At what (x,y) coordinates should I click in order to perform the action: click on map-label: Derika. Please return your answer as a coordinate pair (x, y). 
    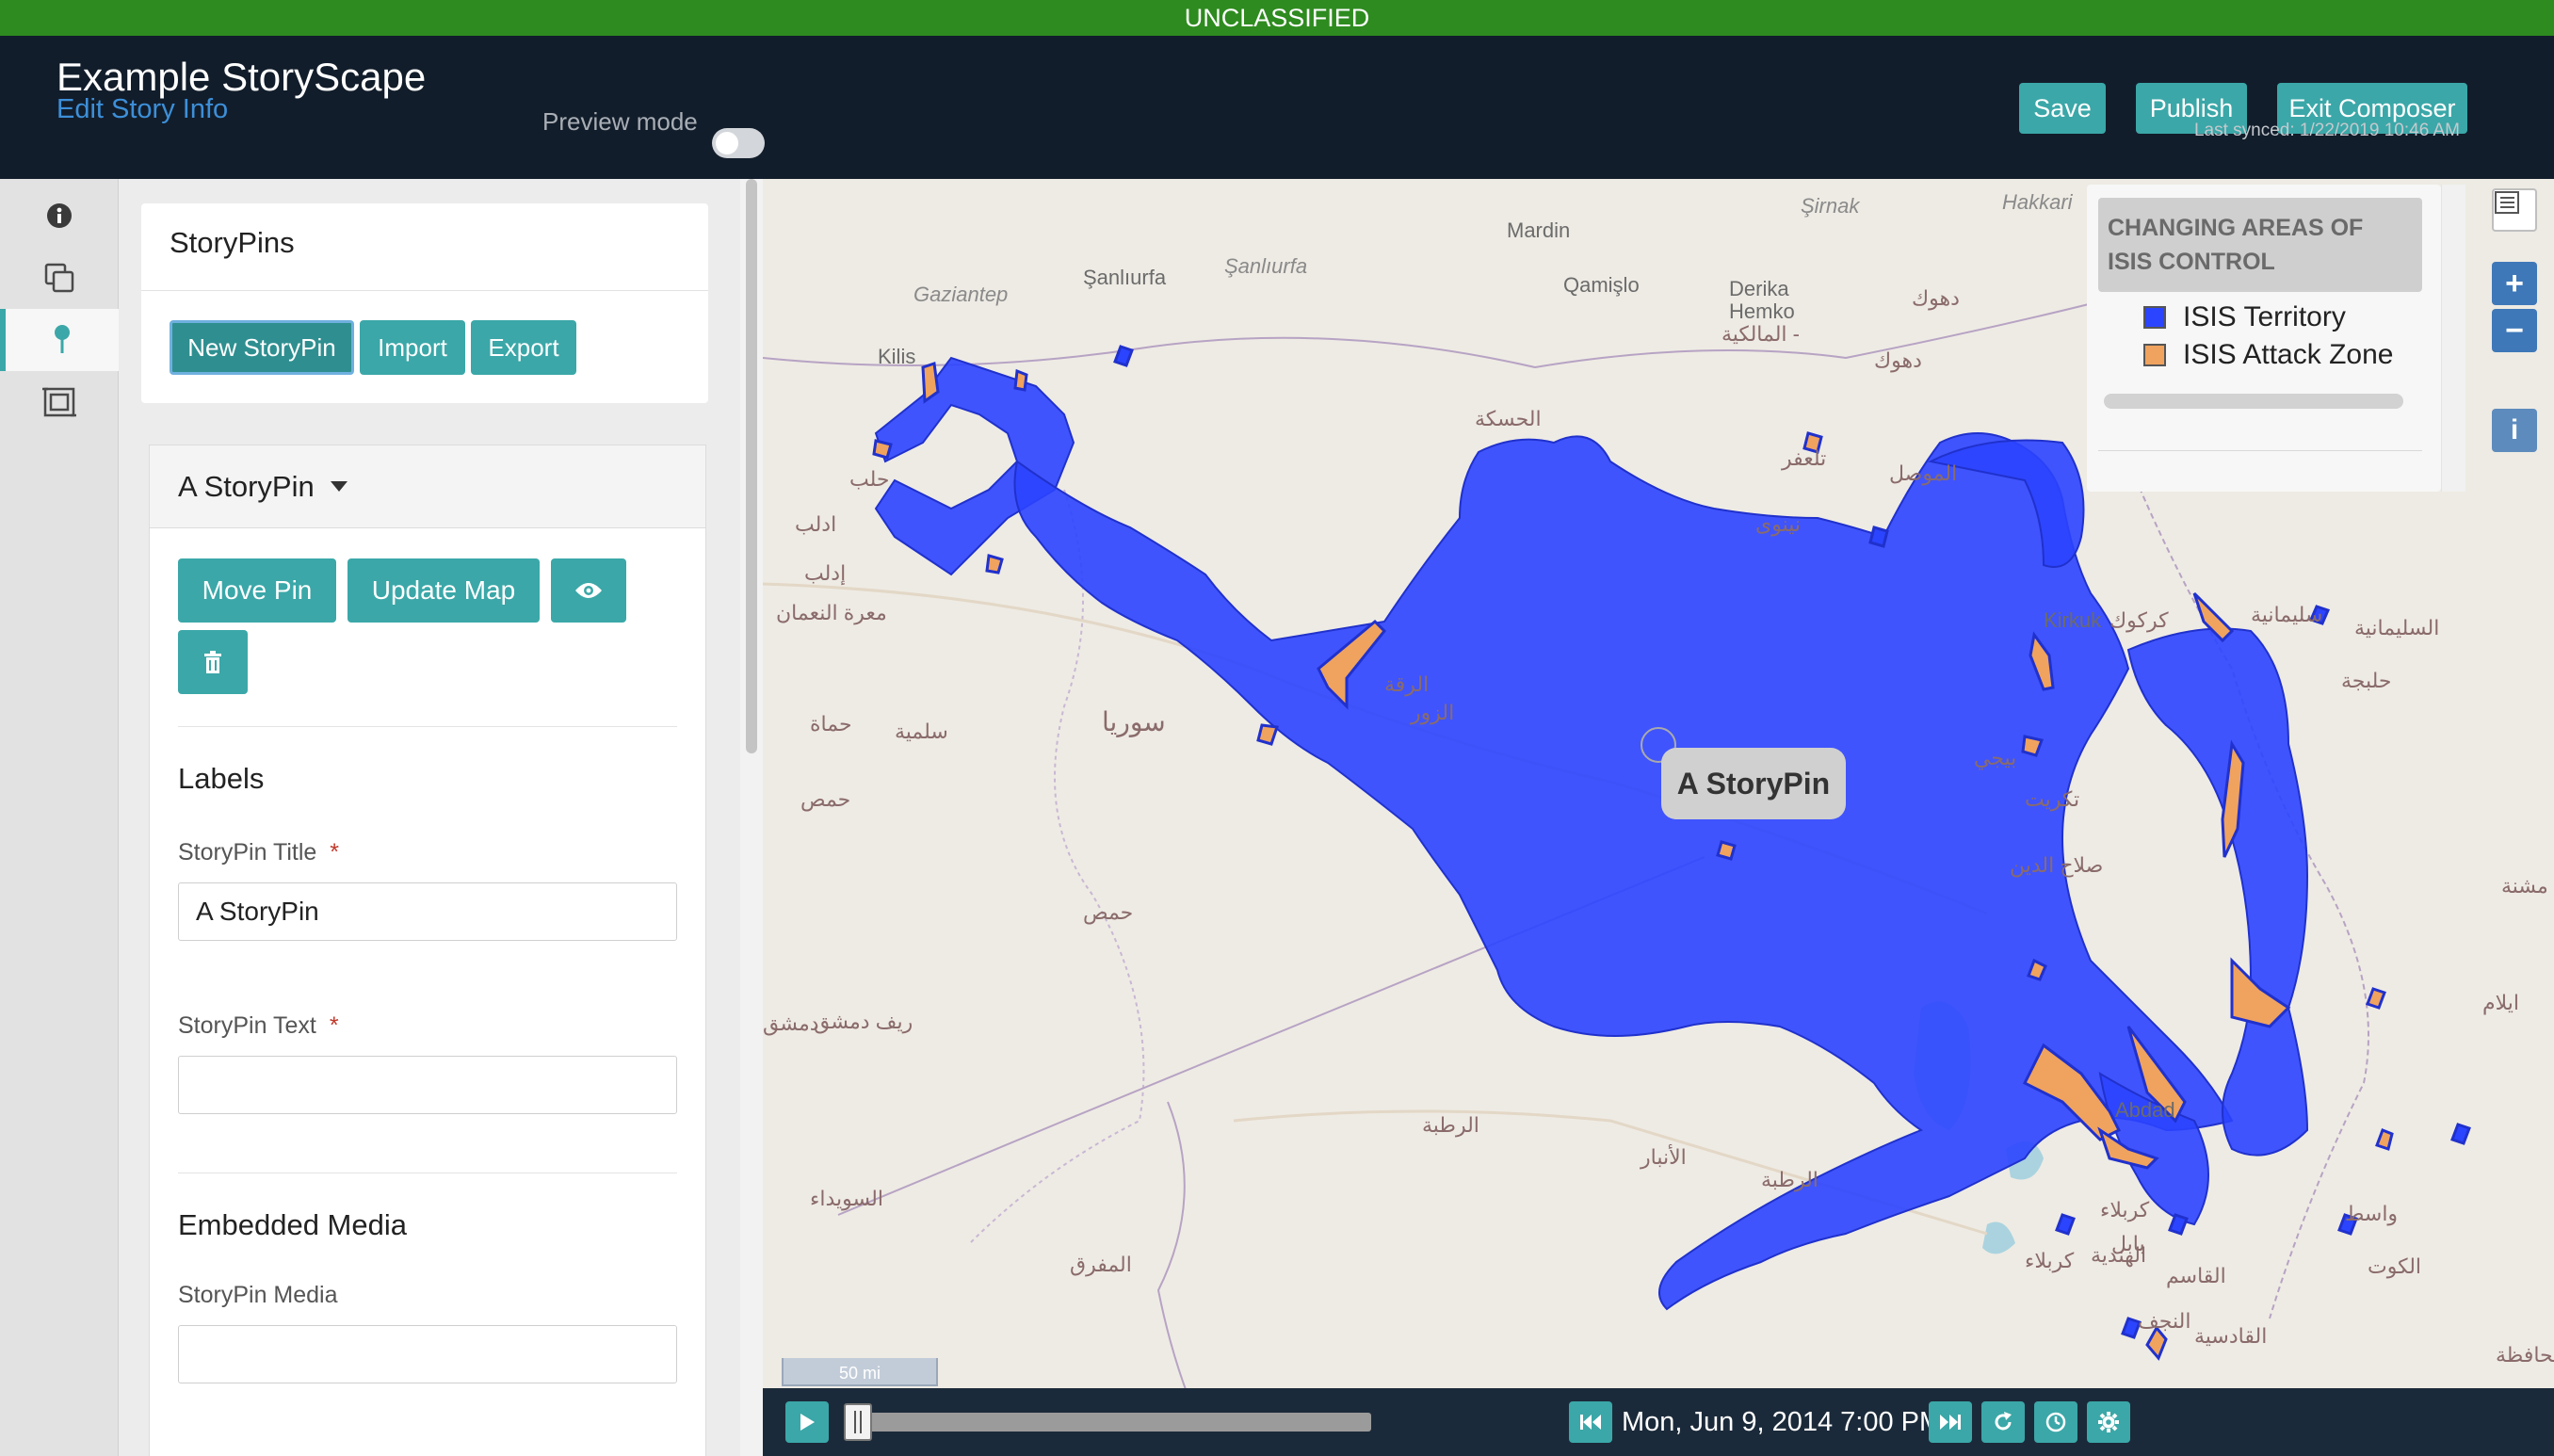
    Looking at the image, I should click on (1759, 288).